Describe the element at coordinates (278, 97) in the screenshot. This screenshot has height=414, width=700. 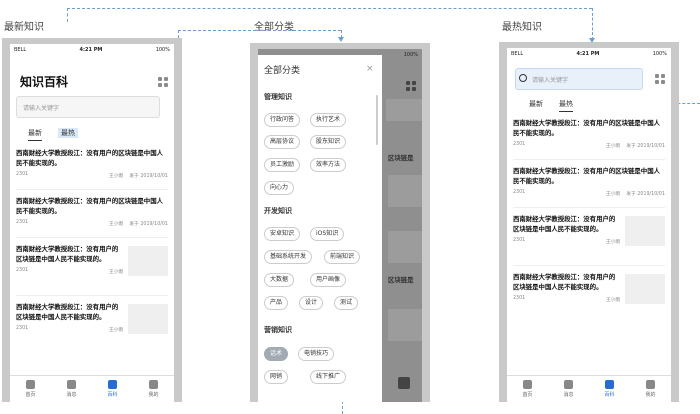
I see `section-label-management: 管理知识` at that location.